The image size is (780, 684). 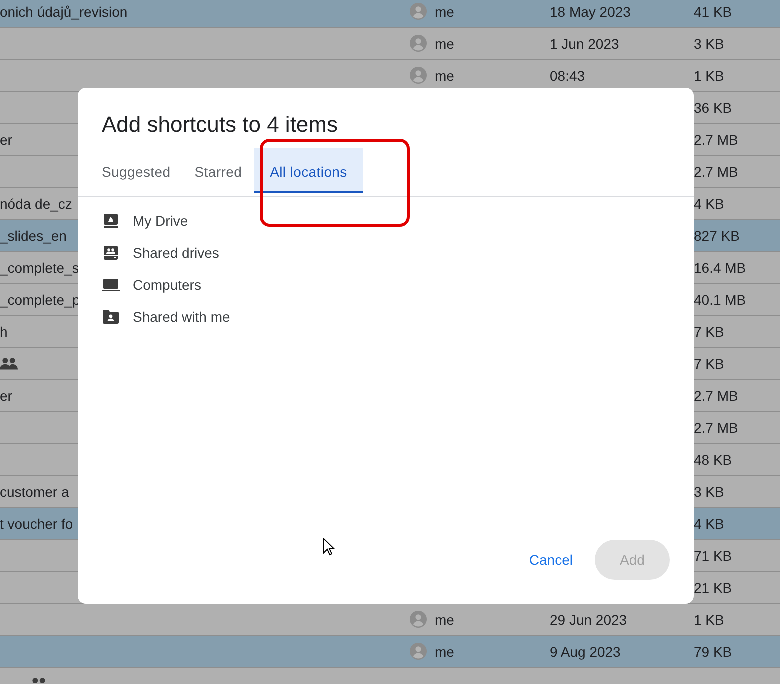 What do you see at coordinates (720, 300) in the screenshot?
I see `file-size: 40.1 MB` at bounding box center [720, 300].